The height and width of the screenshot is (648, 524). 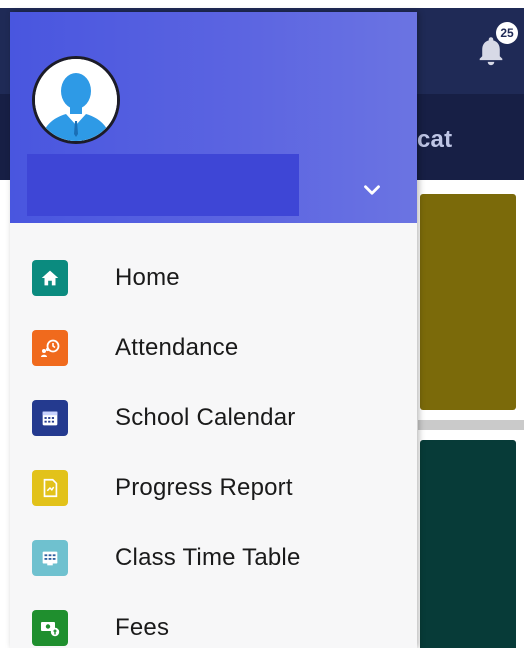 I want to click on menu-item-label: Class Time Table, so click(x=208, y=557).